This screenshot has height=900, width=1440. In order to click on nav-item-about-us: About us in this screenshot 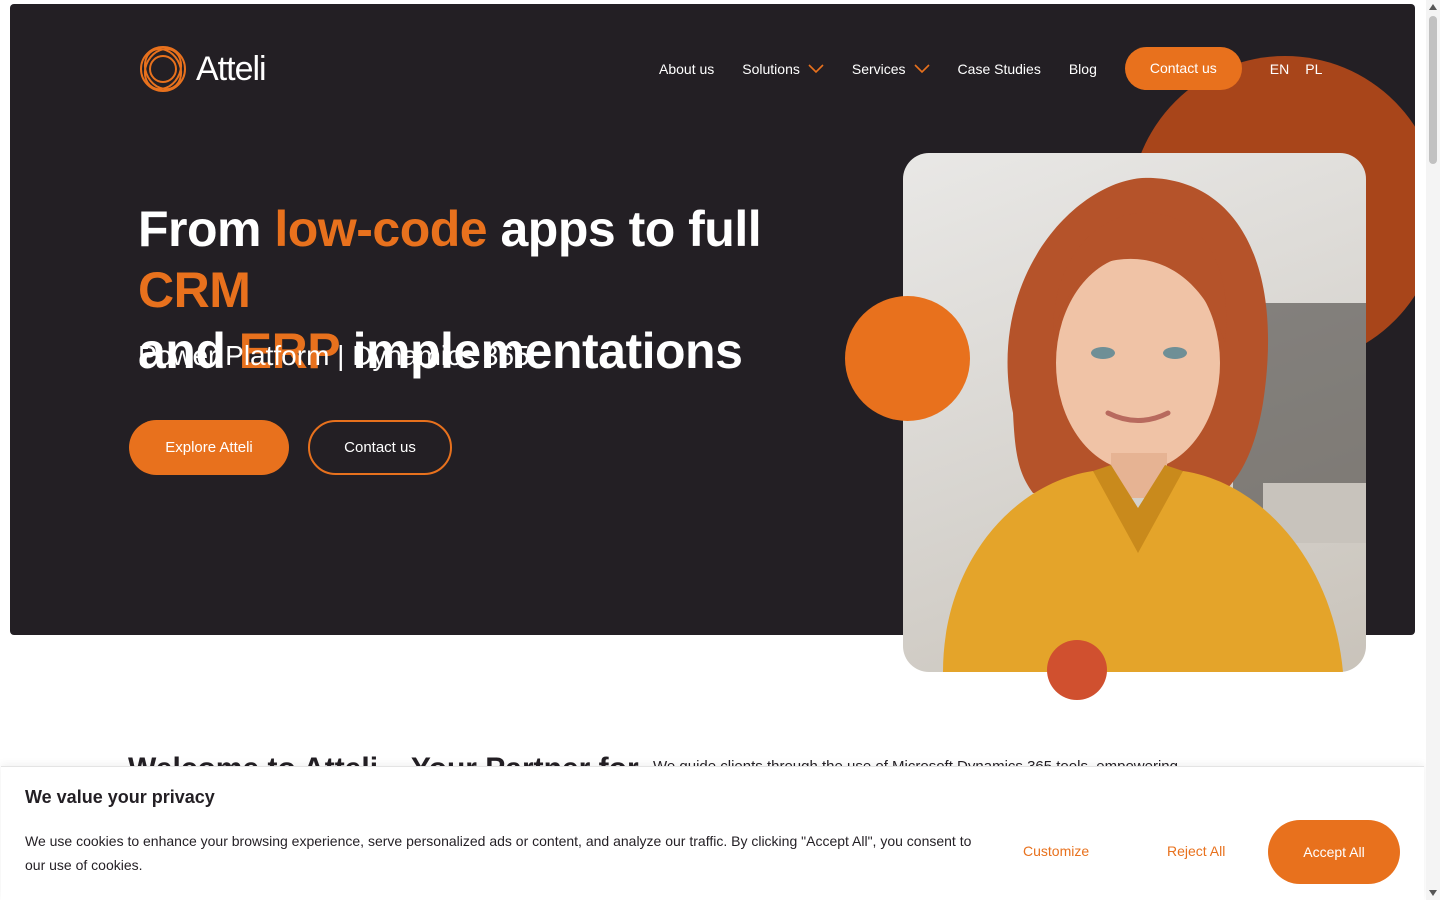, I will do `click(686, 69)`.